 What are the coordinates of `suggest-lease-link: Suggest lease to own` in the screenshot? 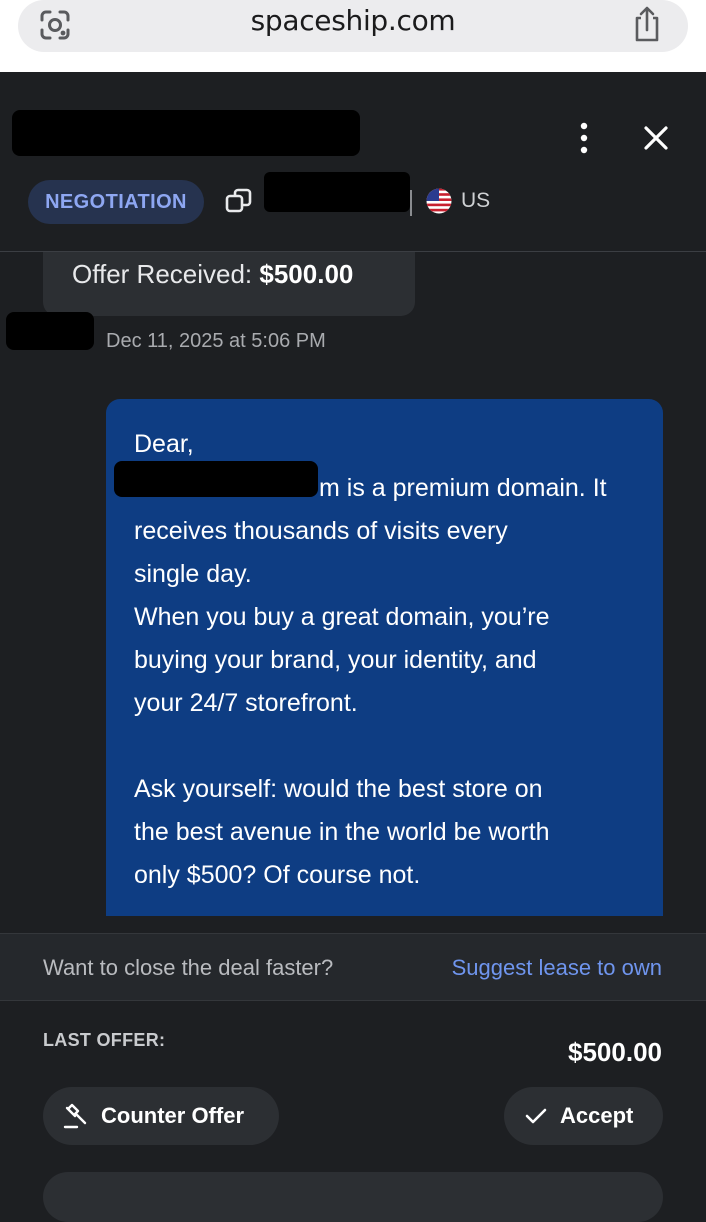 It's located at (557, 968).